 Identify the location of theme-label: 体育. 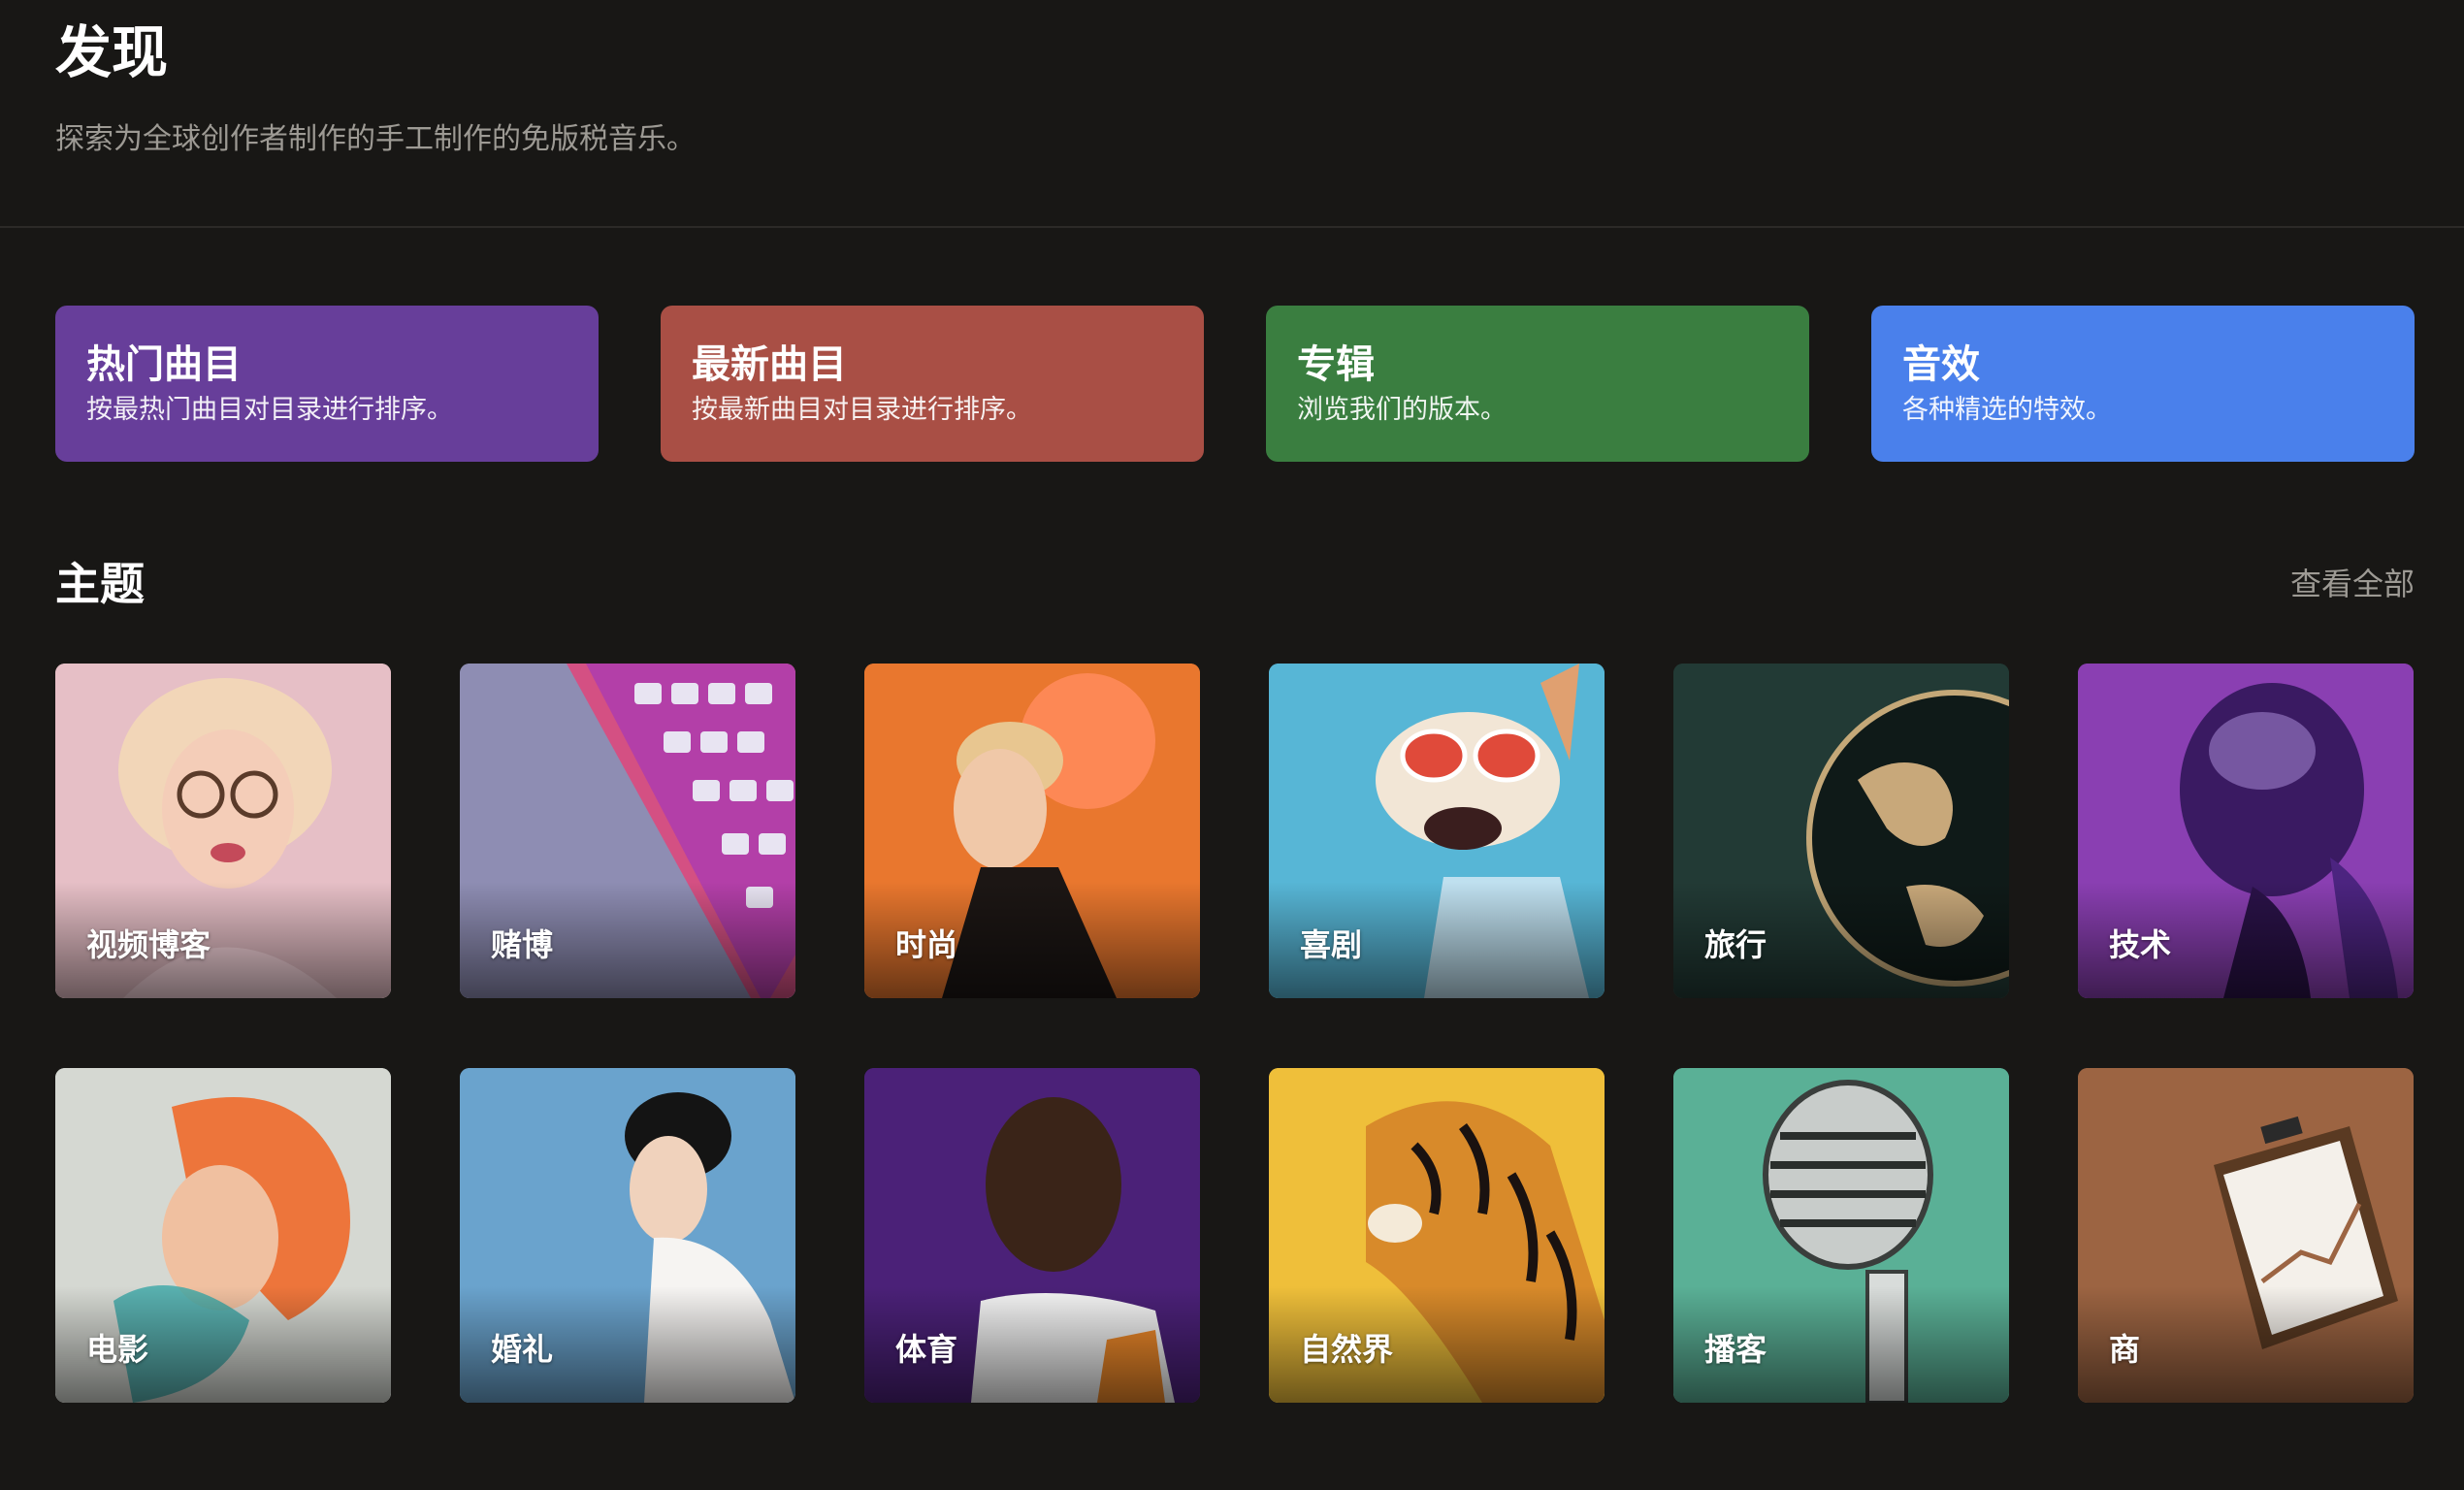
(926, 1350).